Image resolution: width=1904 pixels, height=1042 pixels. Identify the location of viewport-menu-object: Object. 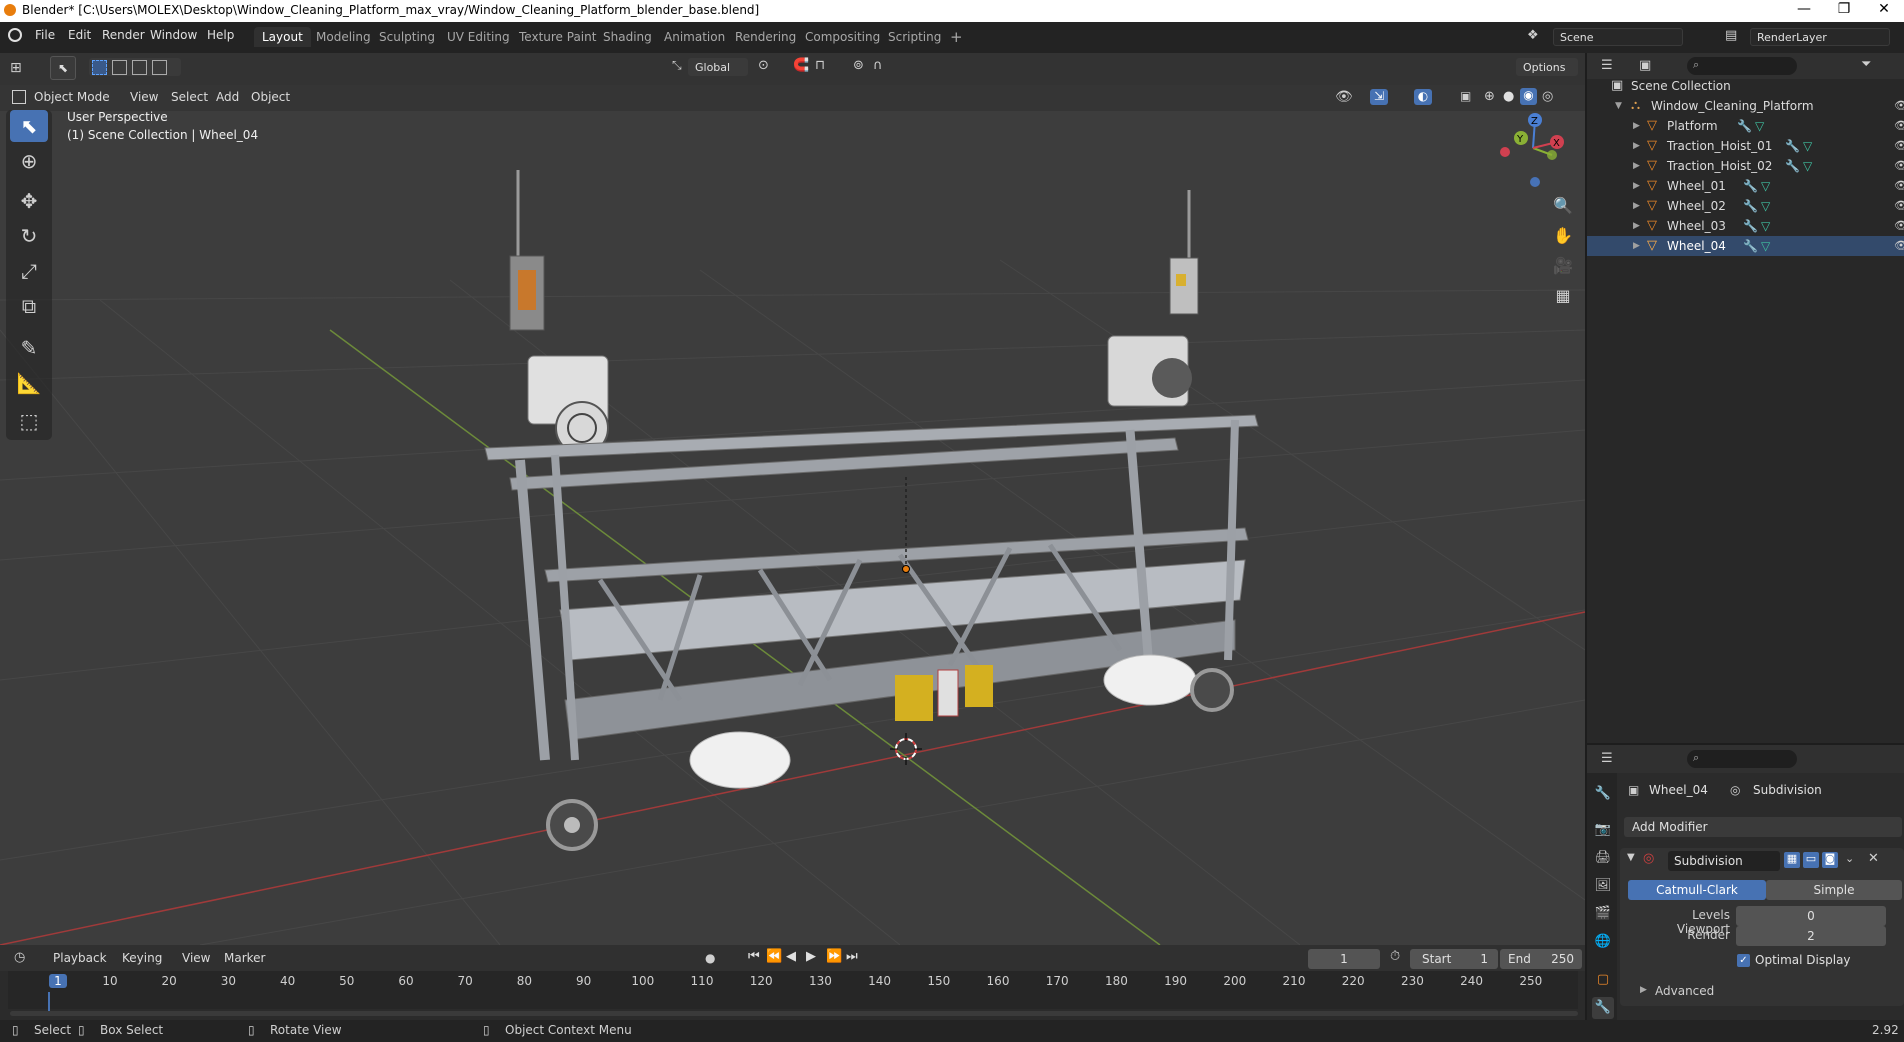
(270, 97).